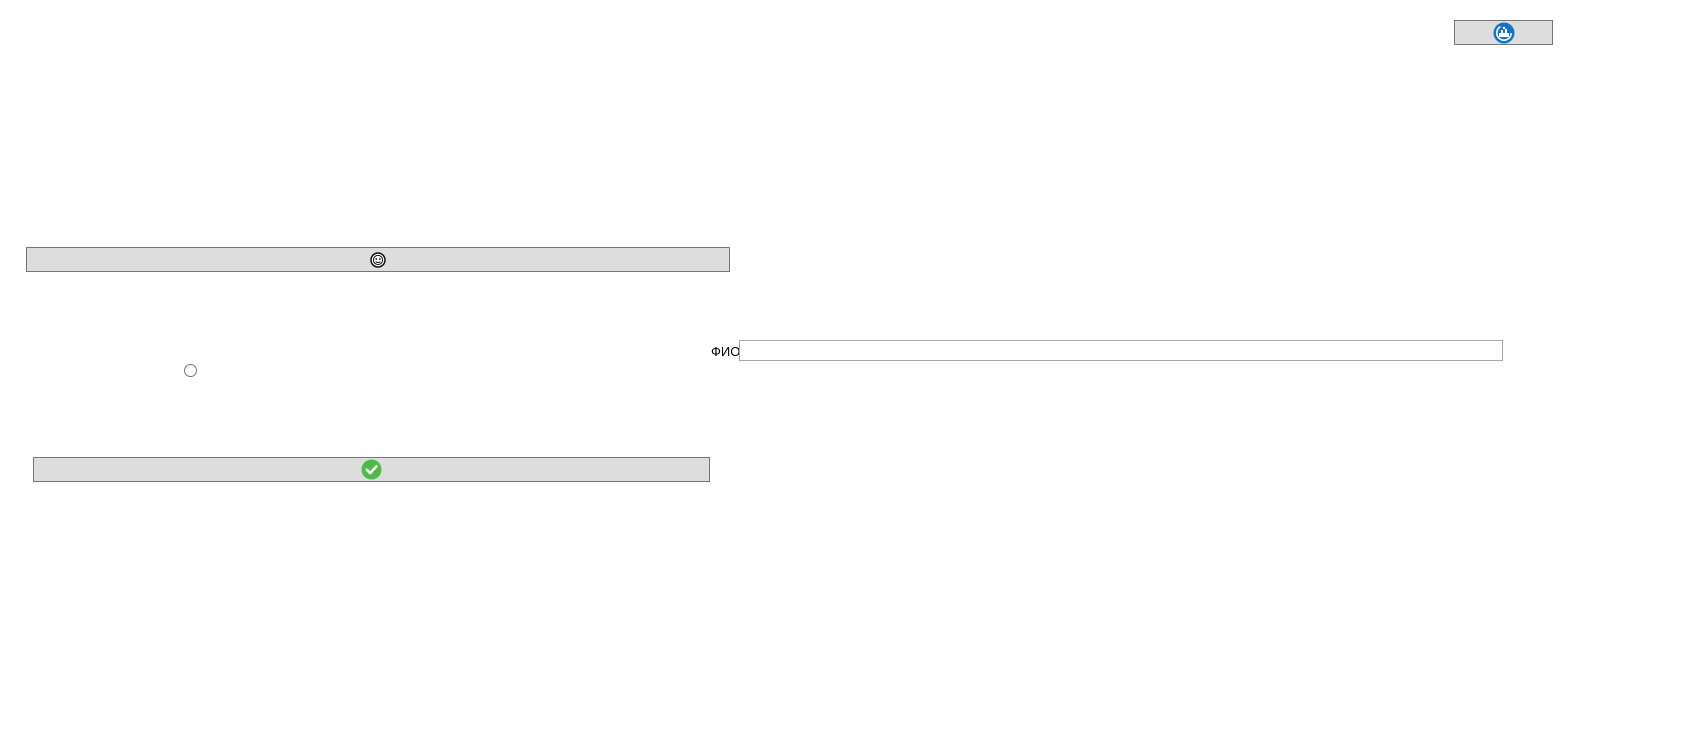 Image resolution: width=1697 pixels, height=731 pixels. I want to click on wide-icon-button, so click(378, 259).